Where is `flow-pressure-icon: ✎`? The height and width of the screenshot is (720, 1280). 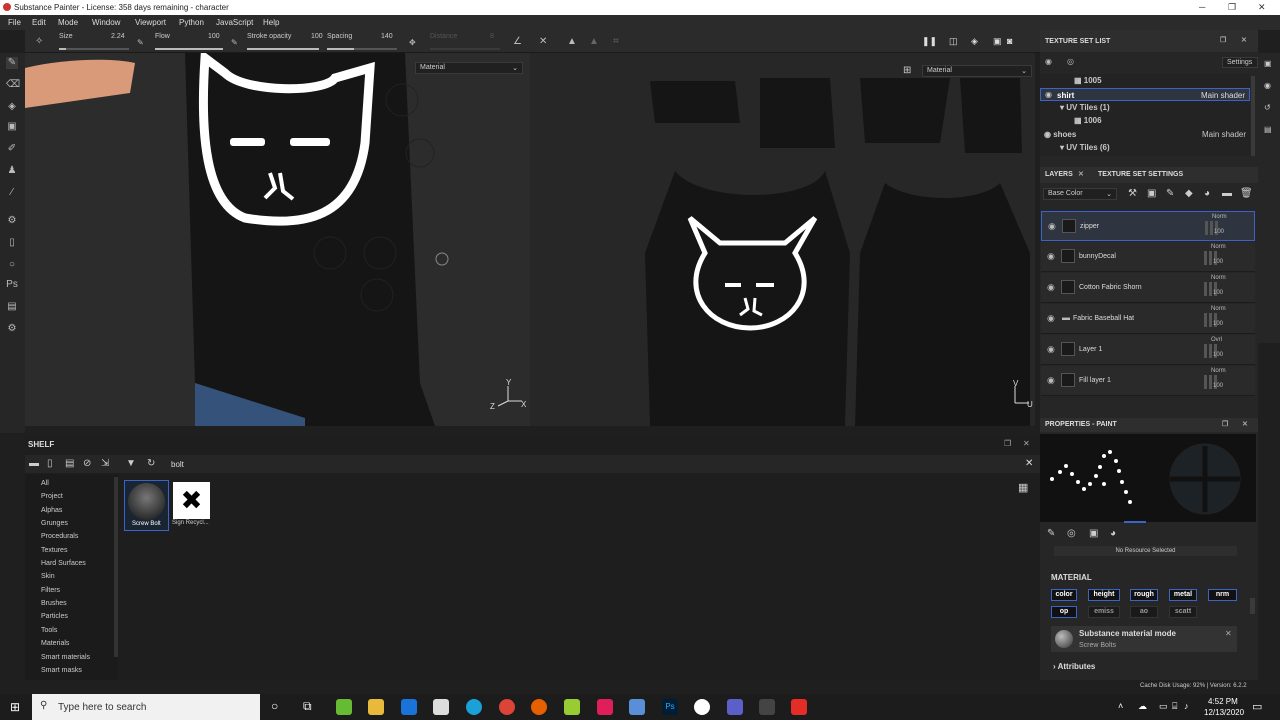
flow-pressure-icon: ✎ is located at coordinates (234, 42).